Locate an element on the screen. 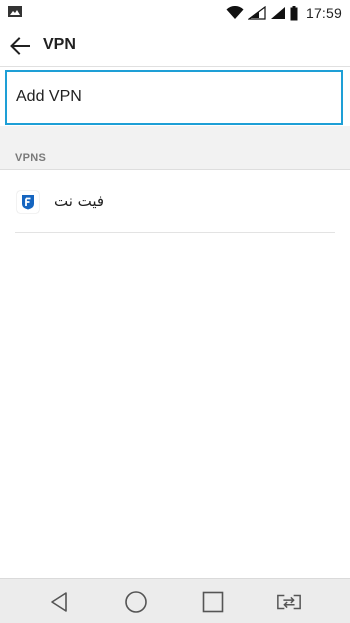 The width and height of the screenshot is (350, 623). nav-dual-window-button is located at coordinates (289, 602).